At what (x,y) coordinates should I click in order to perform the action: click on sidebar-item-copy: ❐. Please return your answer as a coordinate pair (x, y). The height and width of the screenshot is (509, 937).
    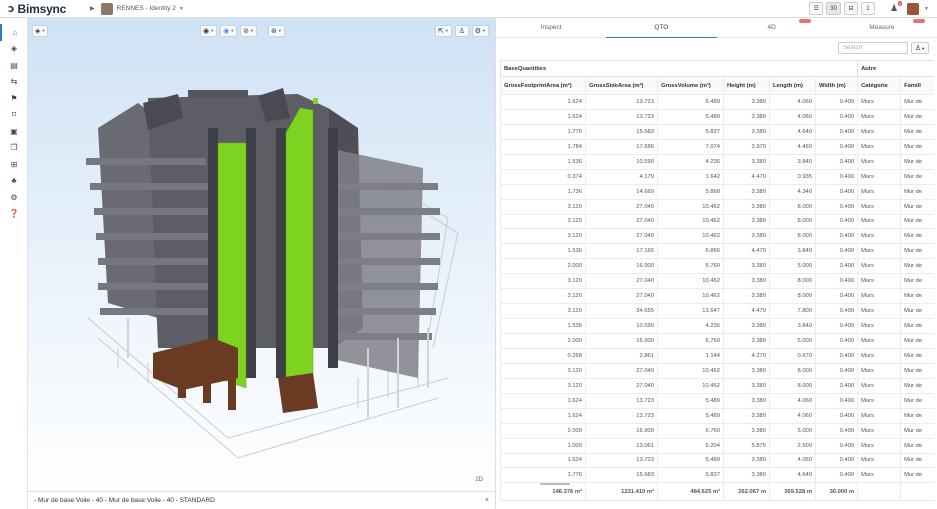
    Looking at the image, I should click on (14, 148).